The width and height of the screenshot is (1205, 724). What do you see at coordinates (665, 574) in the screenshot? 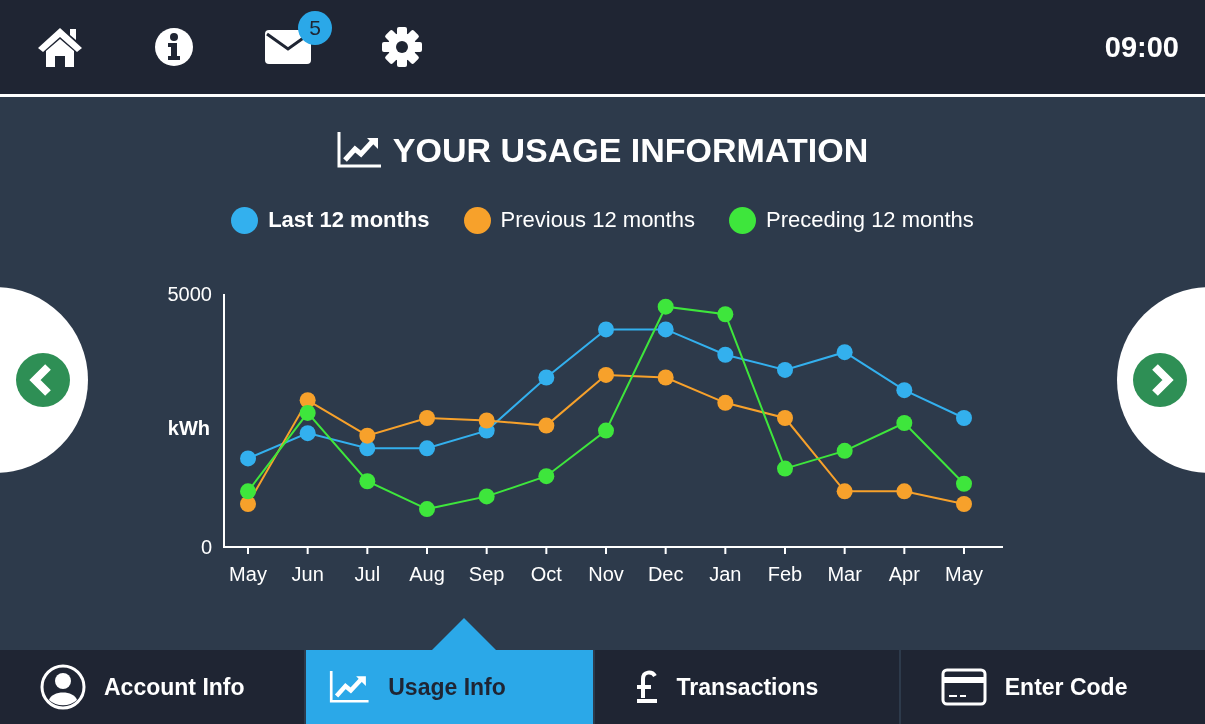
I see `x-axis-label: Dec` at bounding box center [665, 574].